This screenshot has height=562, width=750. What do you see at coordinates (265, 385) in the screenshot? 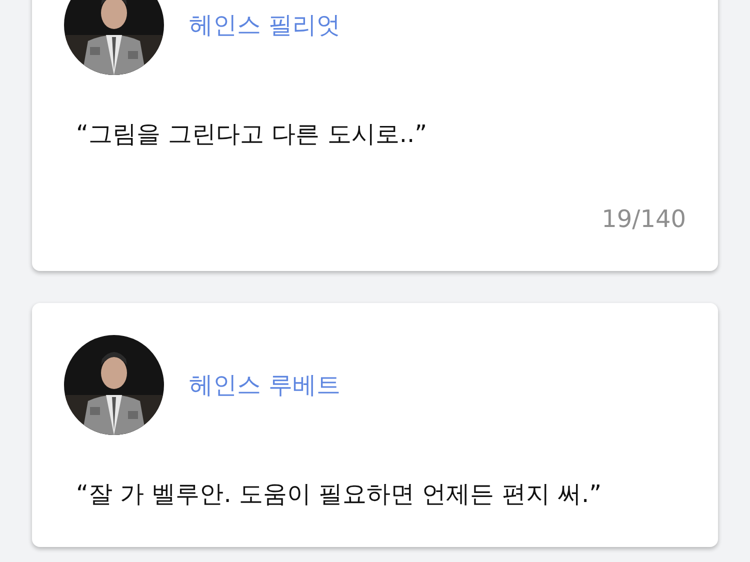
I see `author-name: 헤인스 루베트` at bounding box center [265, 385].